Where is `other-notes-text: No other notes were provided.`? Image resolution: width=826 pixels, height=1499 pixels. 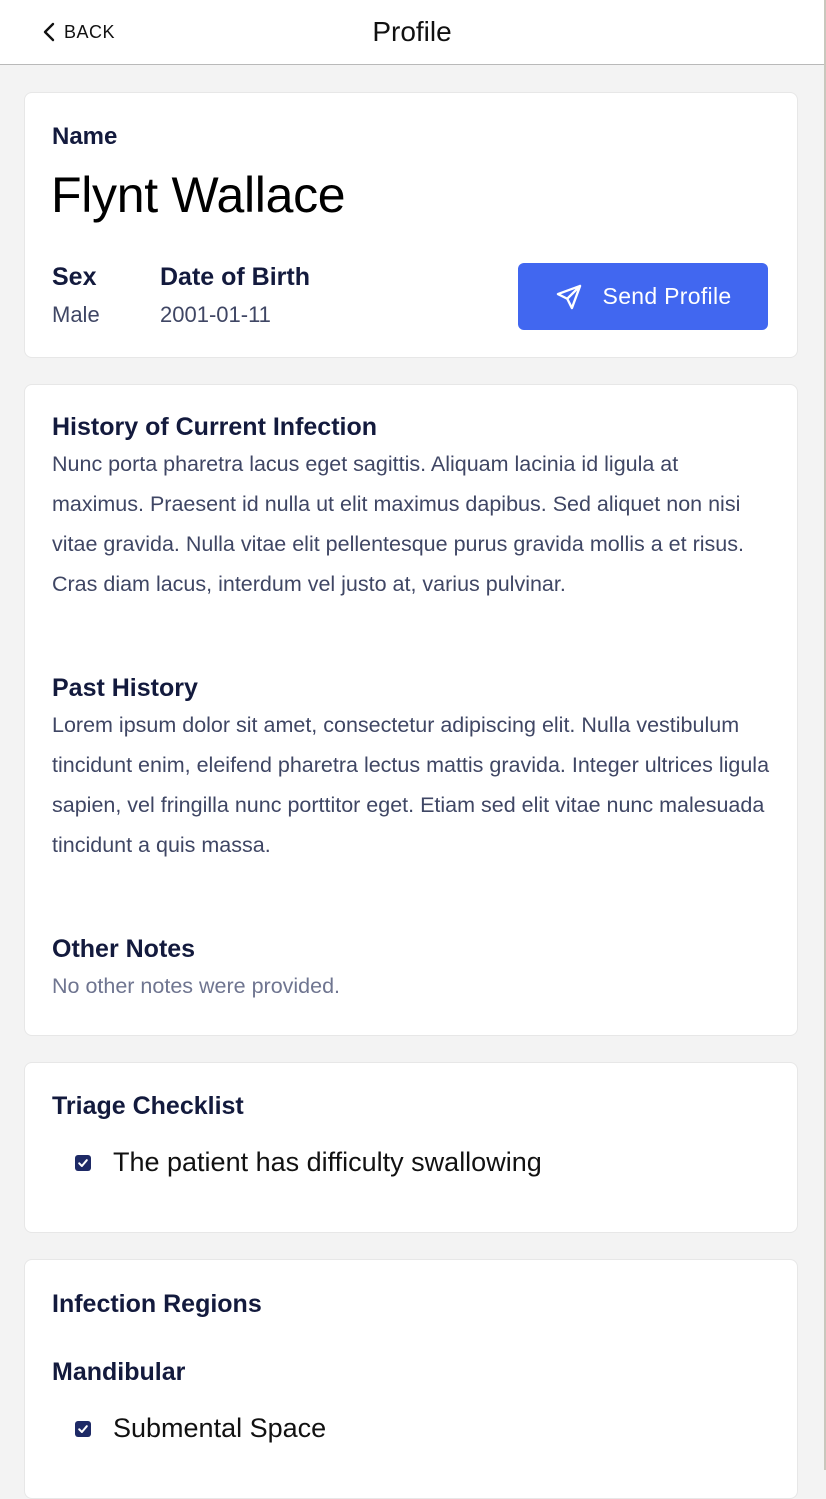 other-notes-text: No other notes were provided. is located at coordinates (196, 986).